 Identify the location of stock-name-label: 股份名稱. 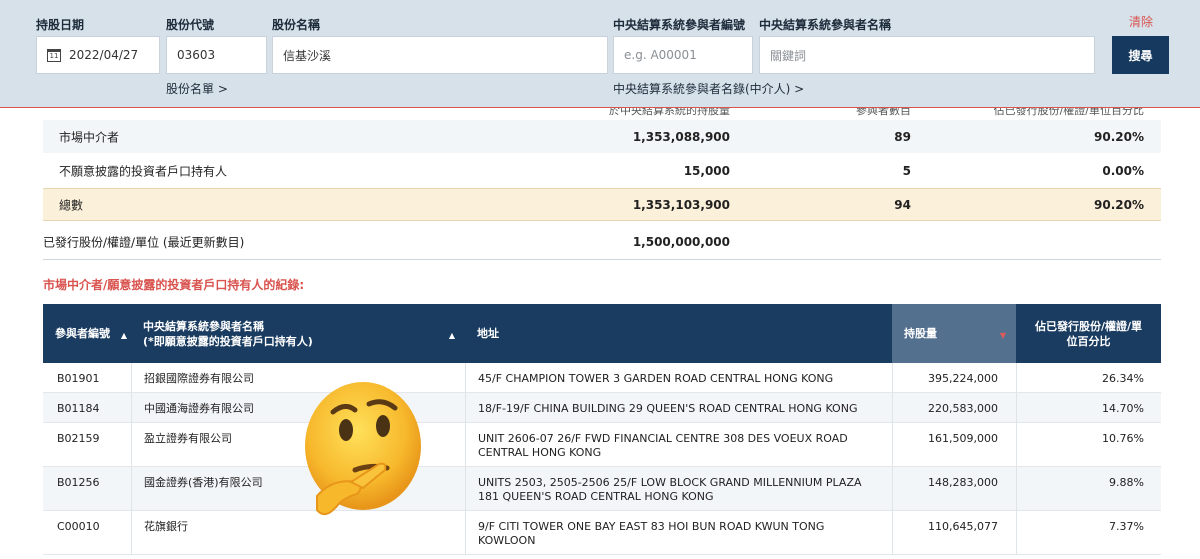
(296, 25).